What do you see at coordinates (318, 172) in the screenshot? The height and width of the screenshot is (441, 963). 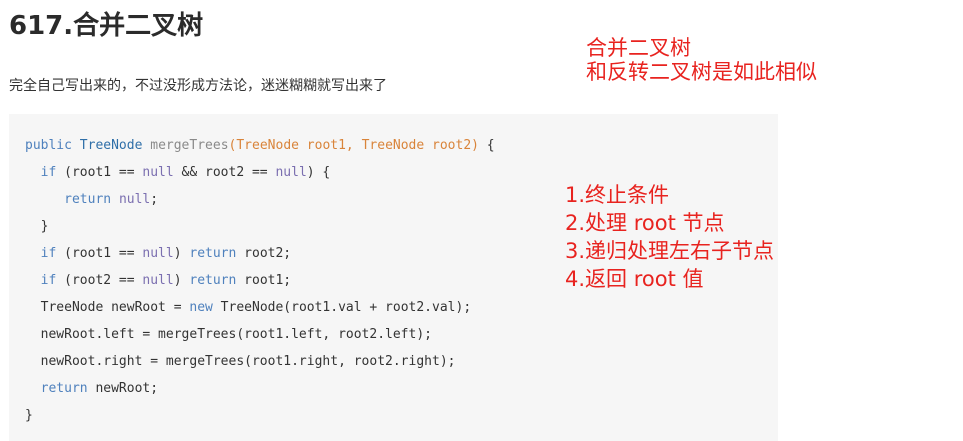 I see `code-text: ) {` at bounding box center [318, 172].